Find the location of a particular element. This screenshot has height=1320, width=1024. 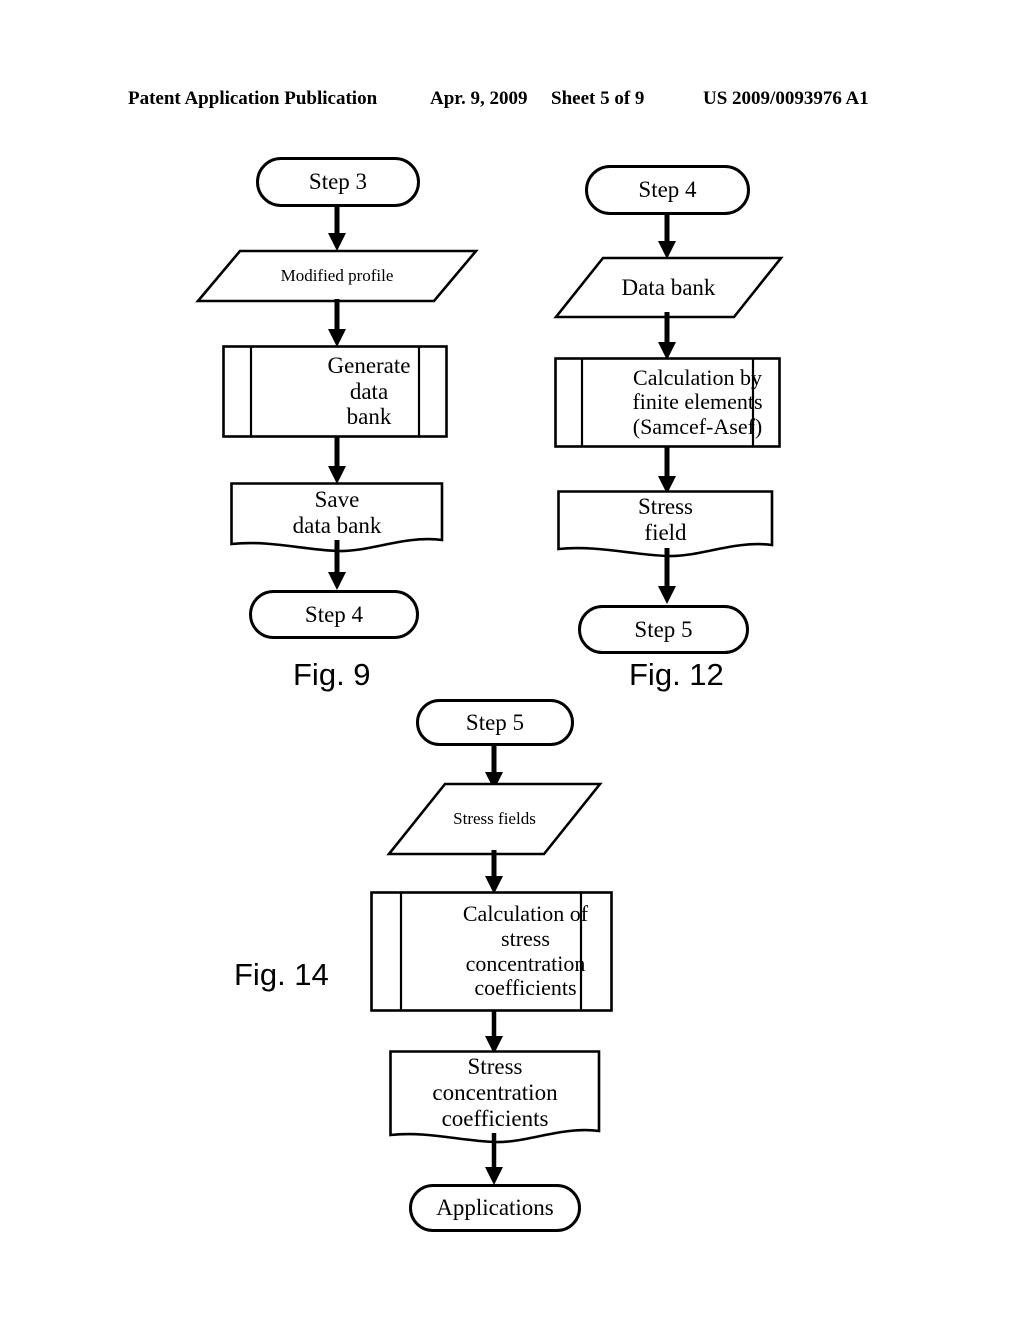

fig9-input-parallelogram: Modified profile is located at coordinates (337, 276).